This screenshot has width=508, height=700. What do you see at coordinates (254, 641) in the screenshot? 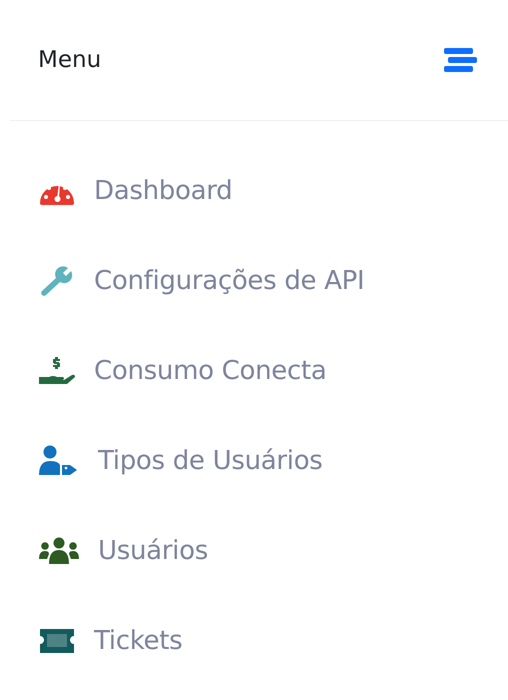
I see `menu-item: Tickets` at bounding box center [254, 641].